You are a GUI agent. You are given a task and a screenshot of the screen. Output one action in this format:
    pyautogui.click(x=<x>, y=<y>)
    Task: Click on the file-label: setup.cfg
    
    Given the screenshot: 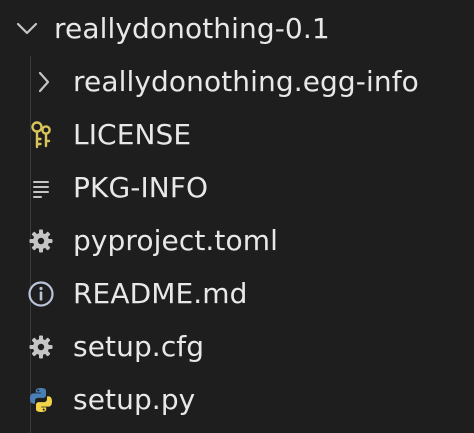 What is the action you would take?
    pyautogui.click(x=139, y=346)
    